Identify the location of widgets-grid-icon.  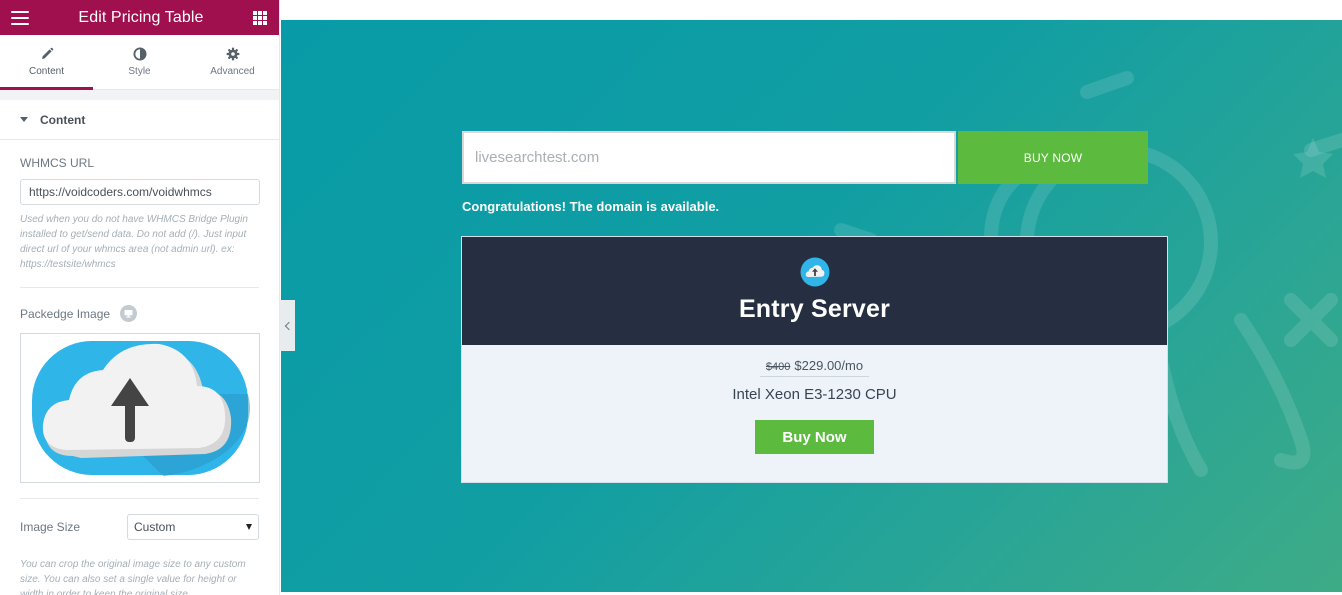
(259, 17).